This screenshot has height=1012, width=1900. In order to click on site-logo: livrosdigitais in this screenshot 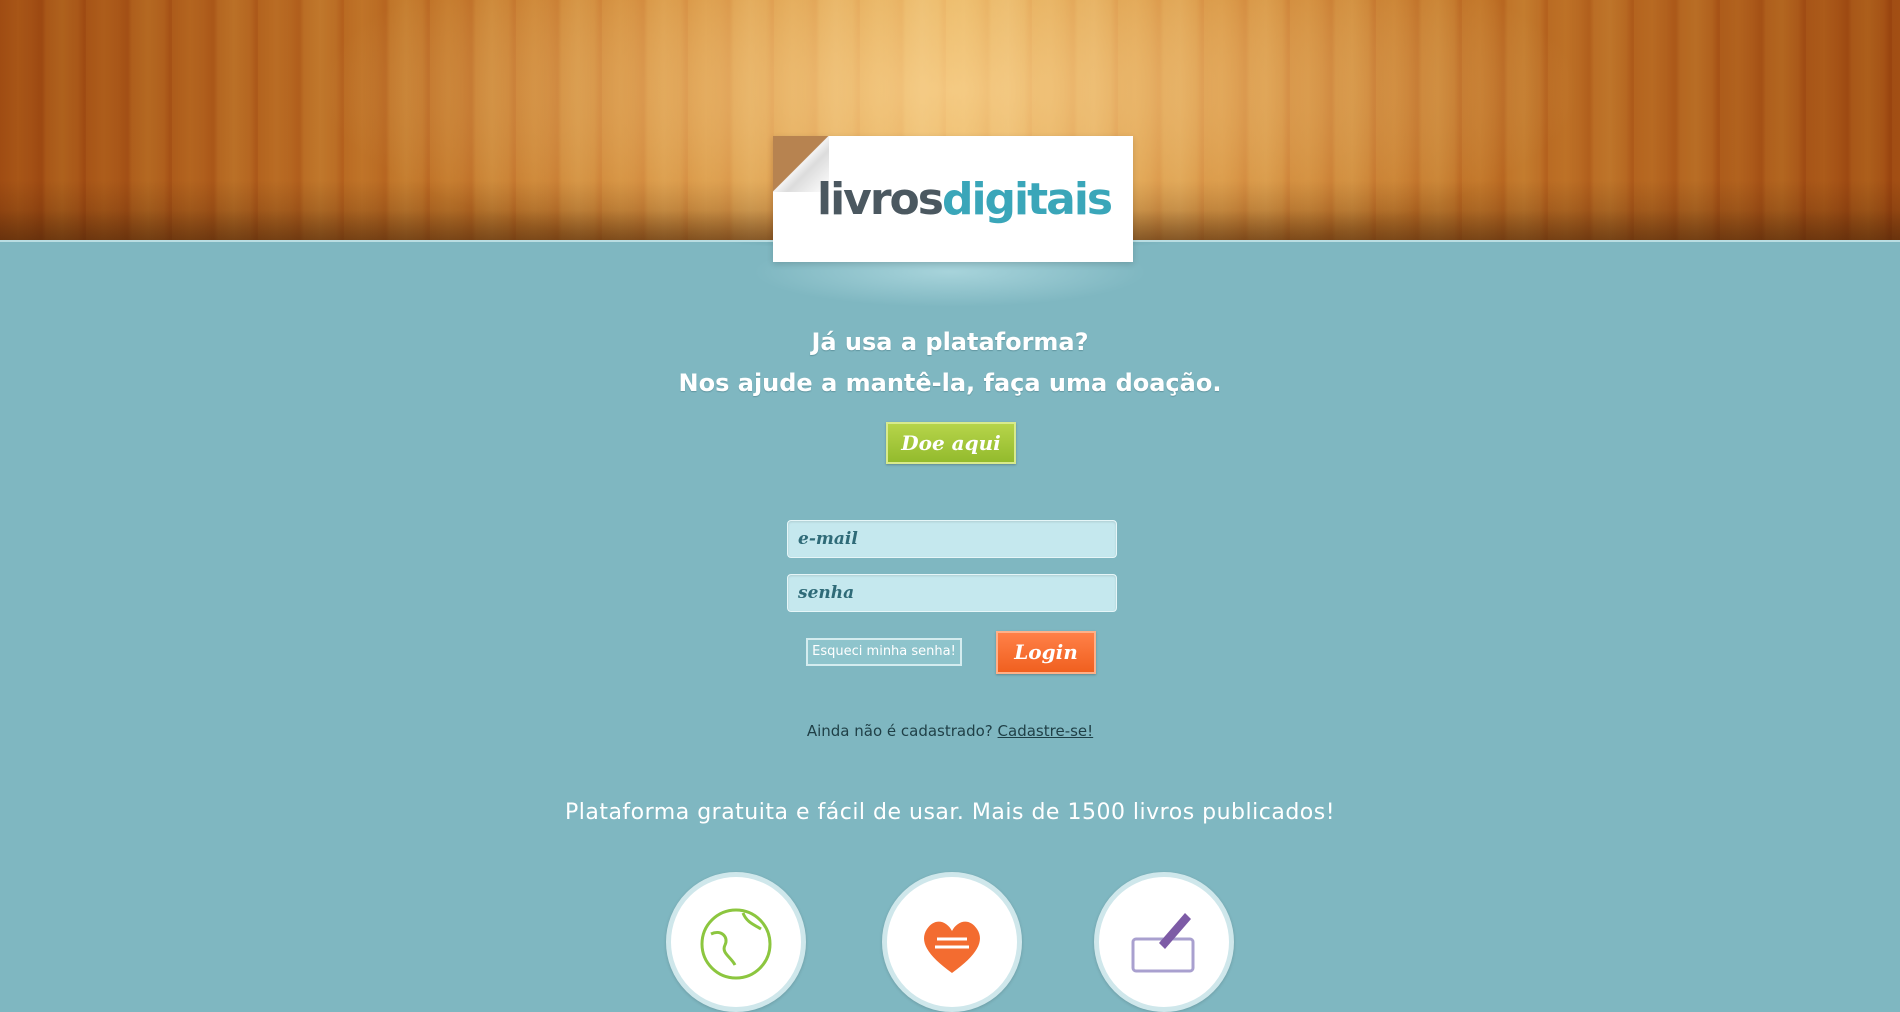, I will do `click(965, 200)`.